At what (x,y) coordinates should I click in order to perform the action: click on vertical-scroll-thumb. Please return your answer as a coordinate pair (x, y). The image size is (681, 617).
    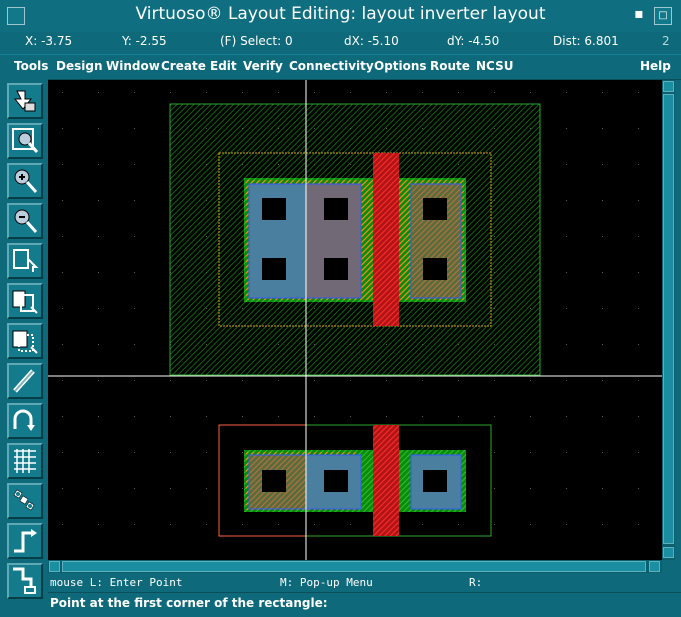
    Looking at the image, I should click on (668, 319).